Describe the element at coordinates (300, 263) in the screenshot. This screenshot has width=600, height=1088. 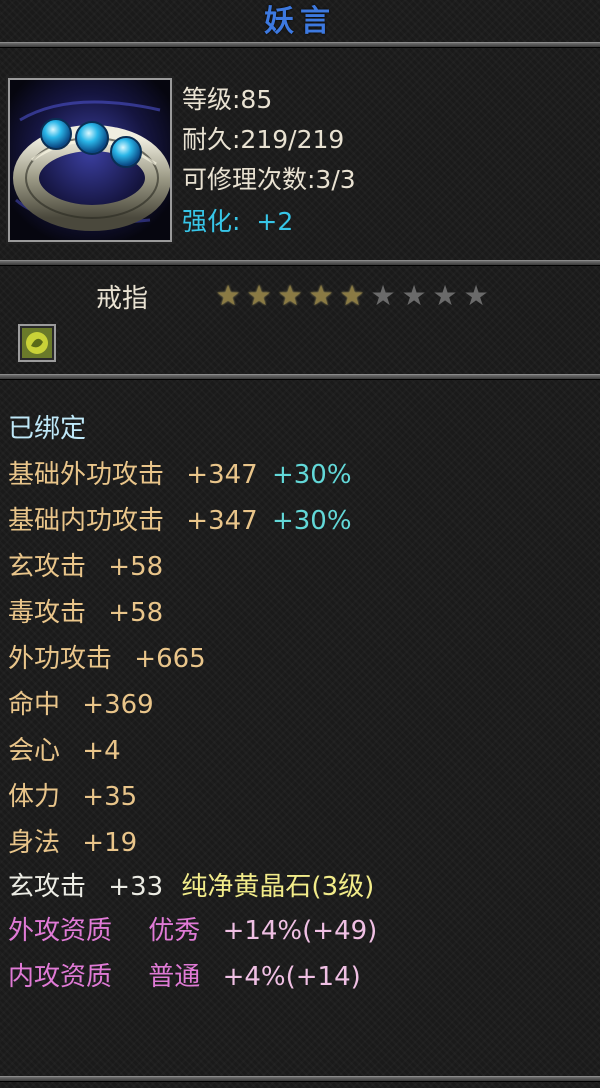
I see `divider-mid` at that location.